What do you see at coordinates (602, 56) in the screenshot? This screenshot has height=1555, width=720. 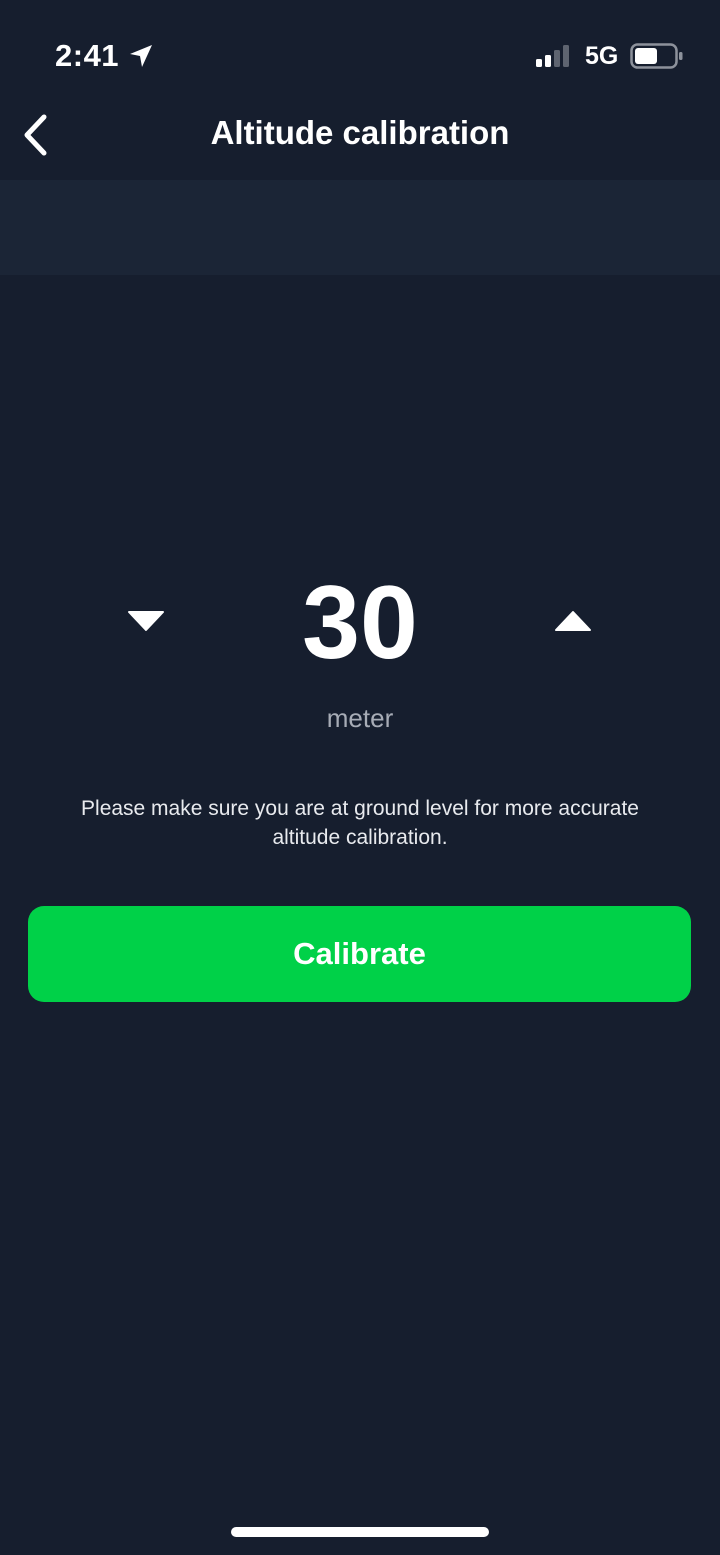 I see `network-type: 5G` at bounding box center [602, 56].